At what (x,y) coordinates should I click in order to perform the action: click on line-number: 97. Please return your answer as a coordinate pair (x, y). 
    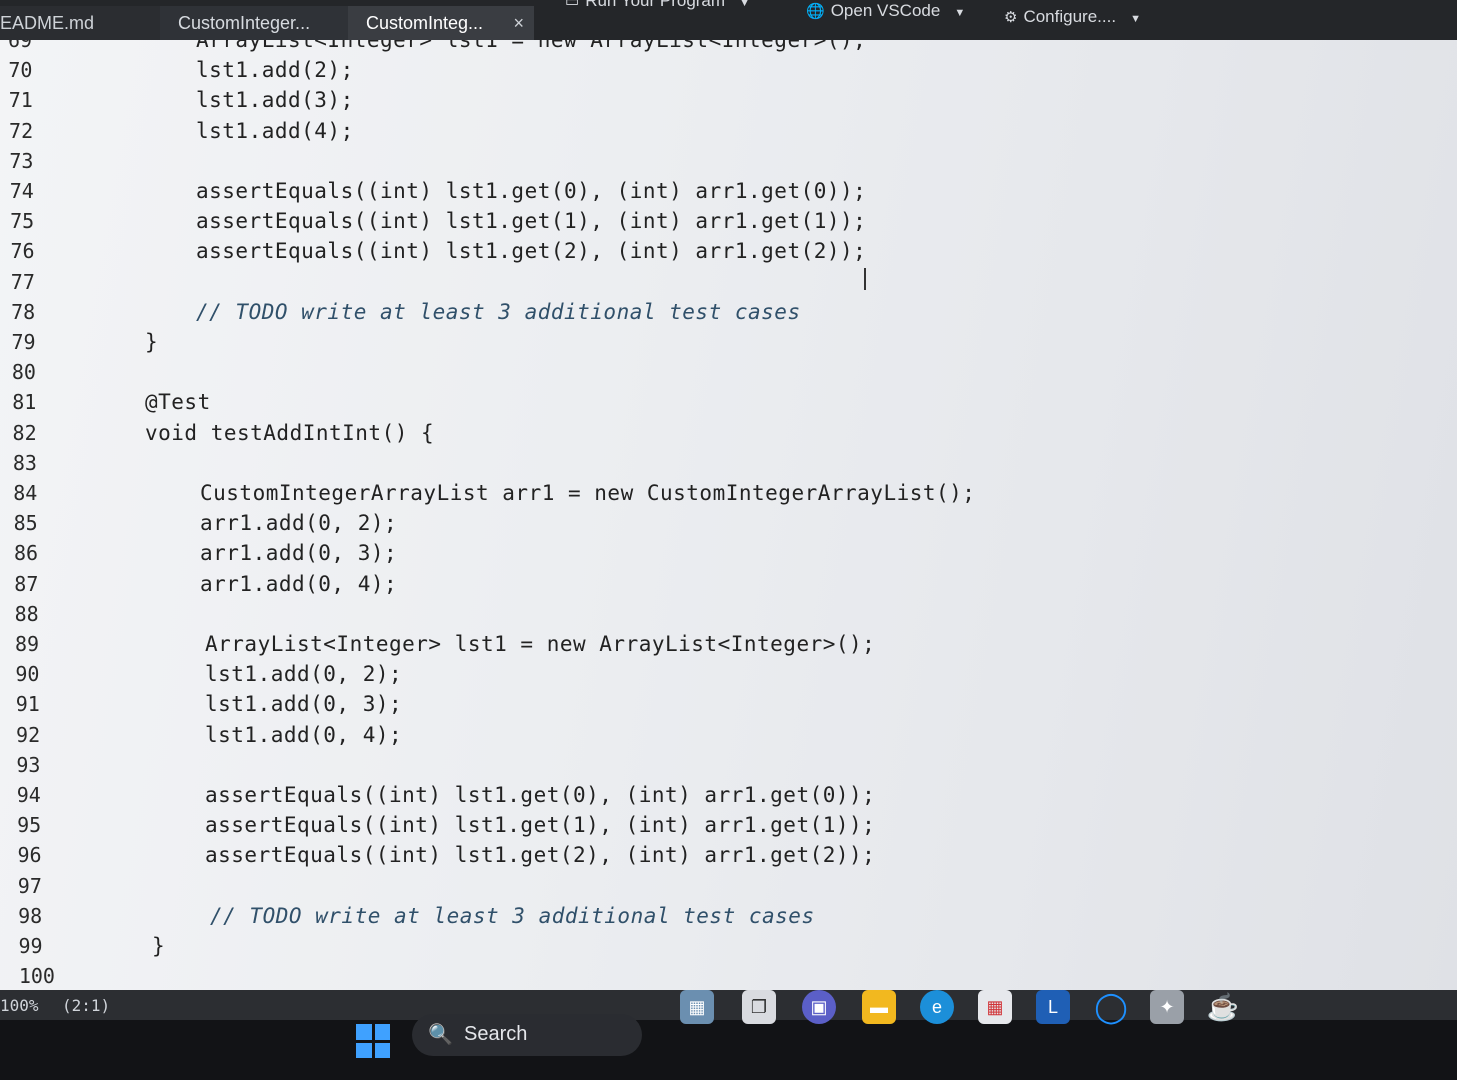
    Looking at the image, I should click on (29, 885).